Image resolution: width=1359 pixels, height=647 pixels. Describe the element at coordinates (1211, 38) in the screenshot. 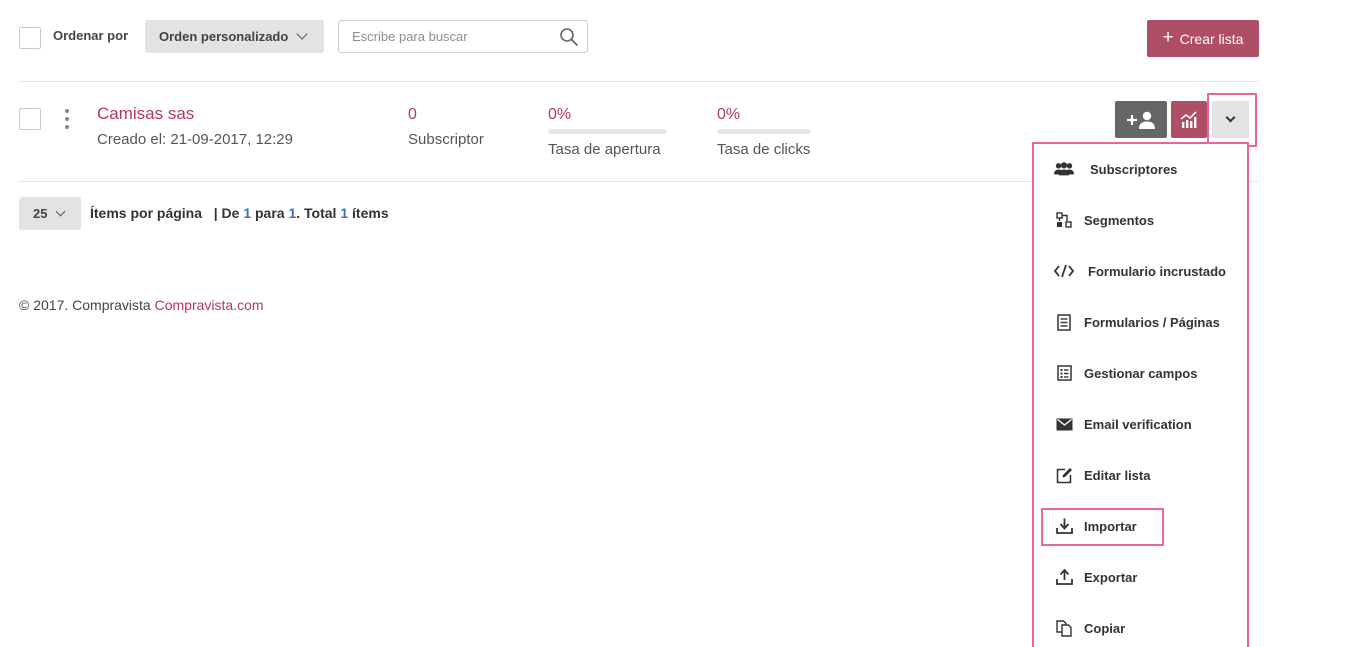

I see `create-list-label: Crear lista` at that location.